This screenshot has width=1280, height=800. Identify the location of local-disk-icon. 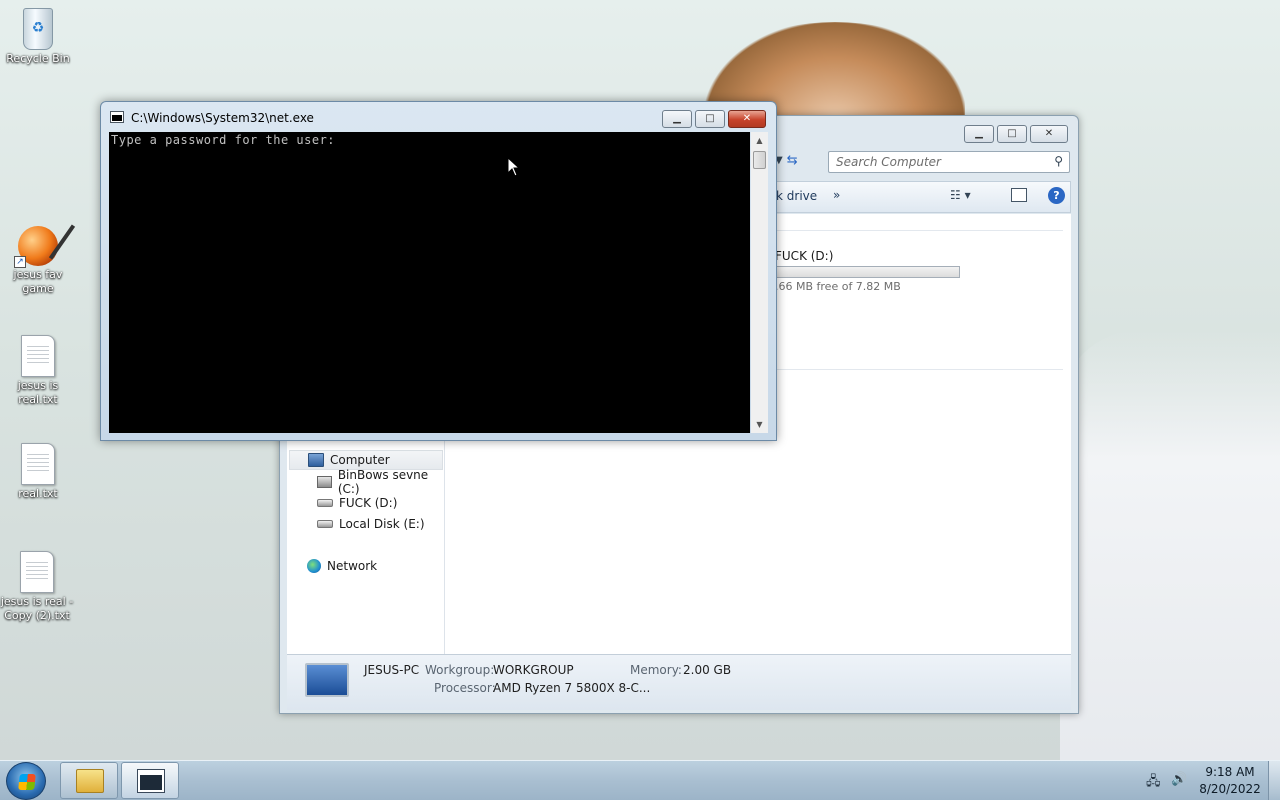
(325, 524).